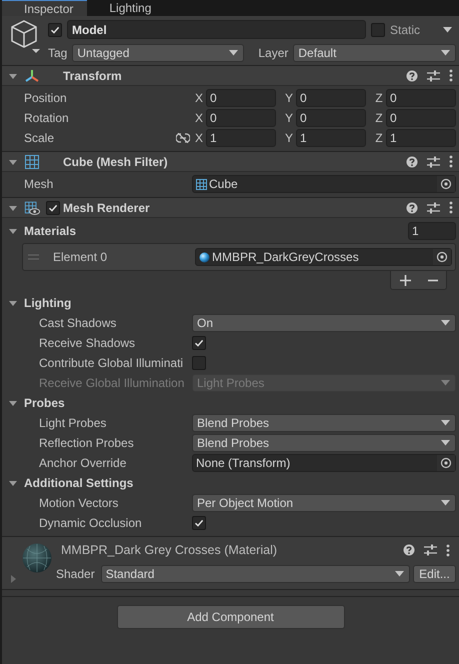  I want to click on sphere-icon, so click(204, 257).